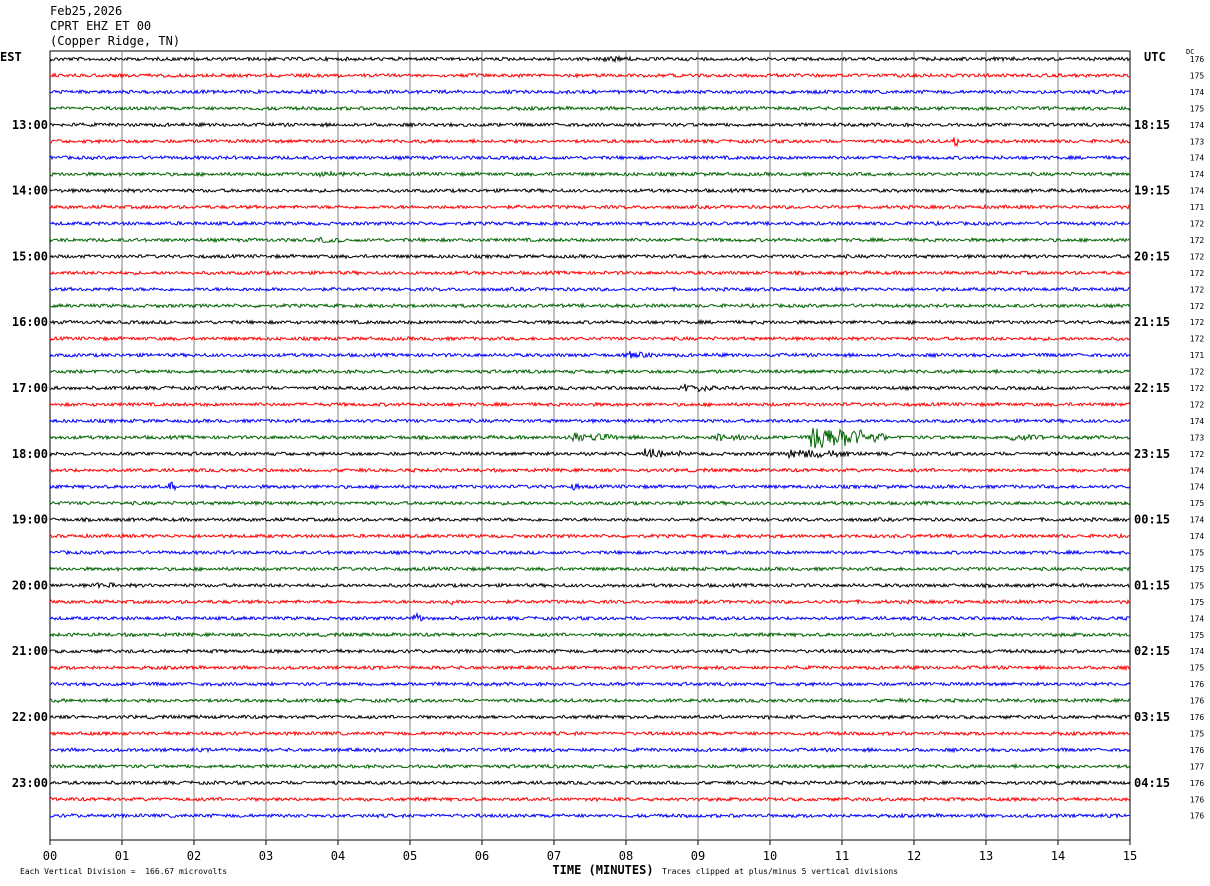 This screenshot has width=1210, height=886. Describe the element at coordinates (770, 856) in the screenshot. I see `x-tick-label: 10` at that location.